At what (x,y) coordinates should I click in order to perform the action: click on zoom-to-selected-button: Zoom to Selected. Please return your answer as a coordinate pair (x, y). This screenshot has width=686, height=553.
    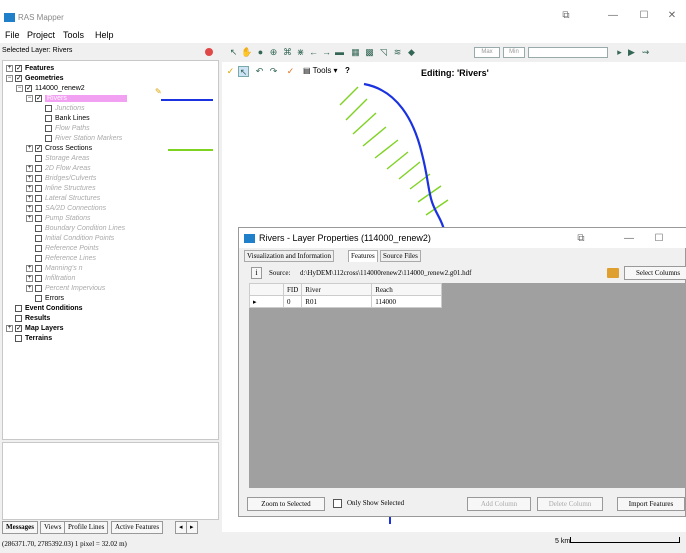
    Looking at the image, I should click on (286, 504).